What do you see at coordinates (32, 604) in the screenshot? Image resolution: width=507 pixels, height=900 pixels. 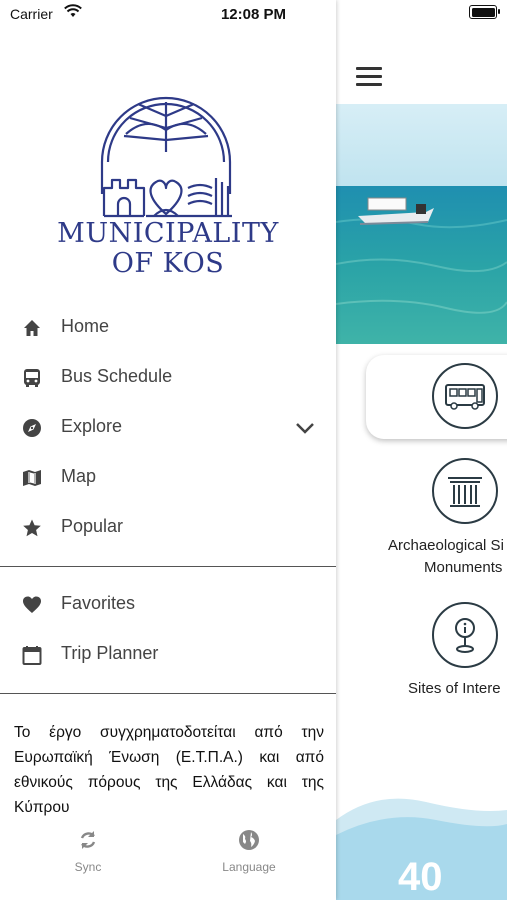 I see `heart-icon` at bounding box center [32, 604].